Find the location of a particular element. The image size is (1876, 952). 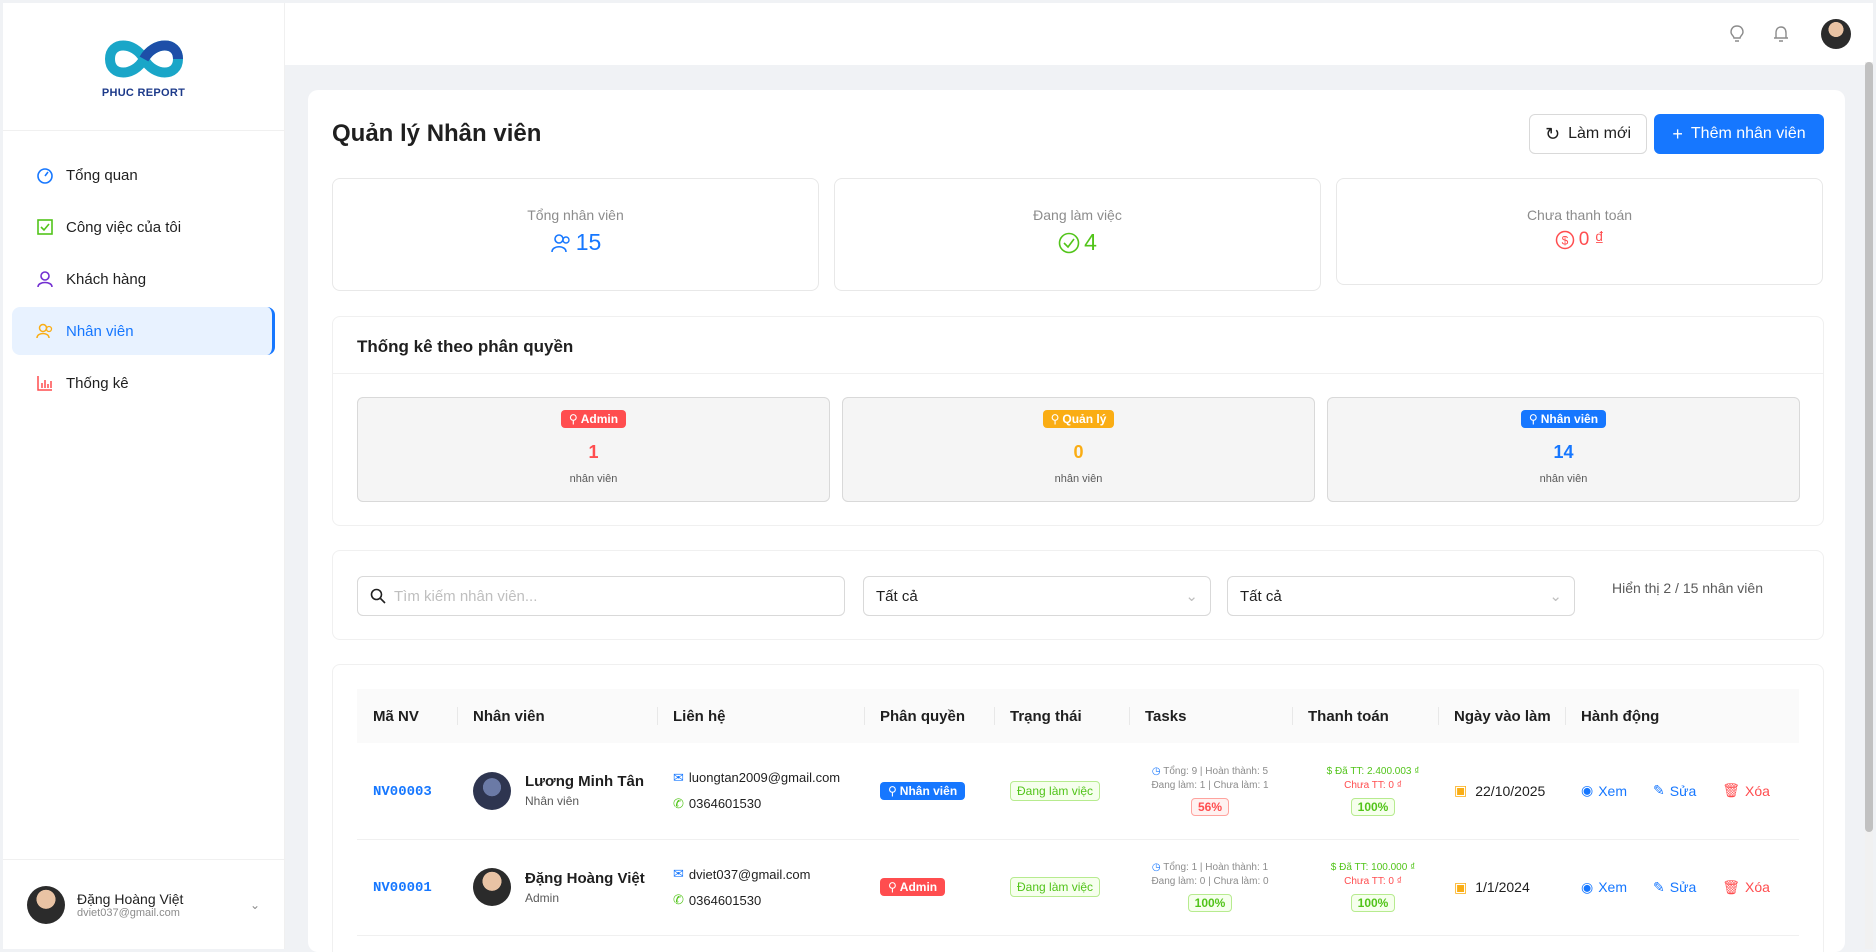

column-header: Tasks is located at coordinates (1210, 716).